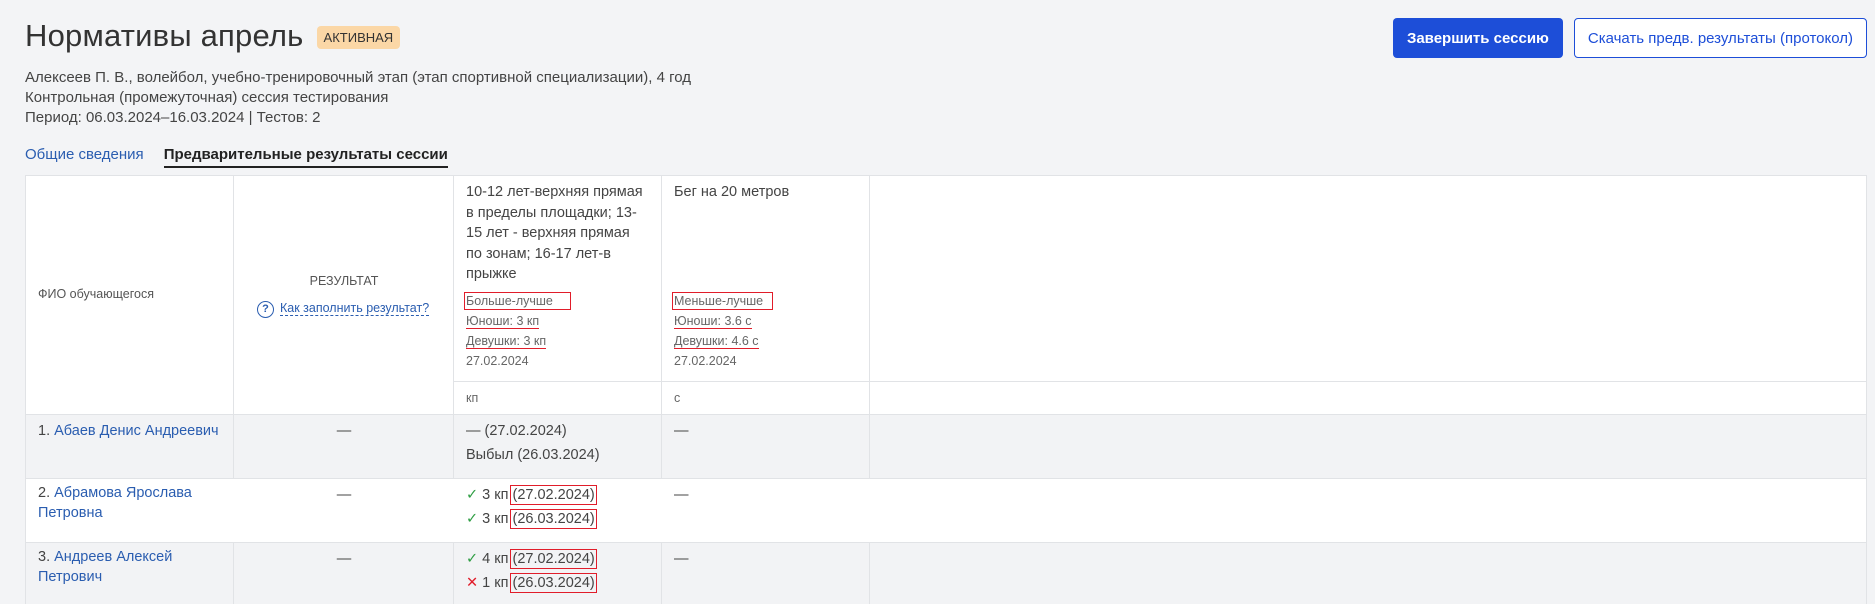 The height and width of the screenshot is (604, 1875). I want to click on units-divider, so click(1160, 381).